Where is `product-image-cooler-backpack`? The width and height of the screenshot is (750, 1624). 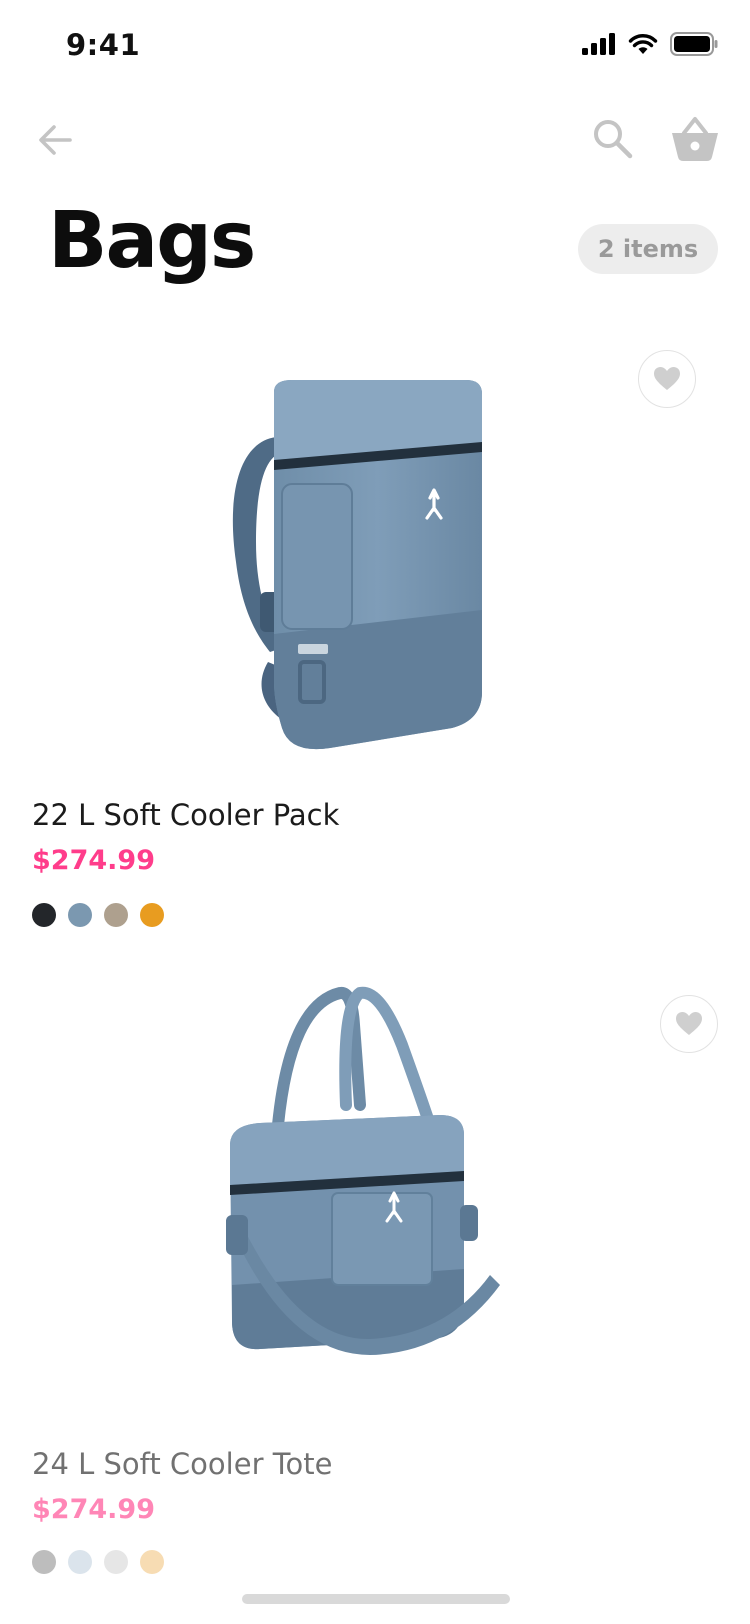 product-image-cooler-backpack is located at coordinates (370, 562).